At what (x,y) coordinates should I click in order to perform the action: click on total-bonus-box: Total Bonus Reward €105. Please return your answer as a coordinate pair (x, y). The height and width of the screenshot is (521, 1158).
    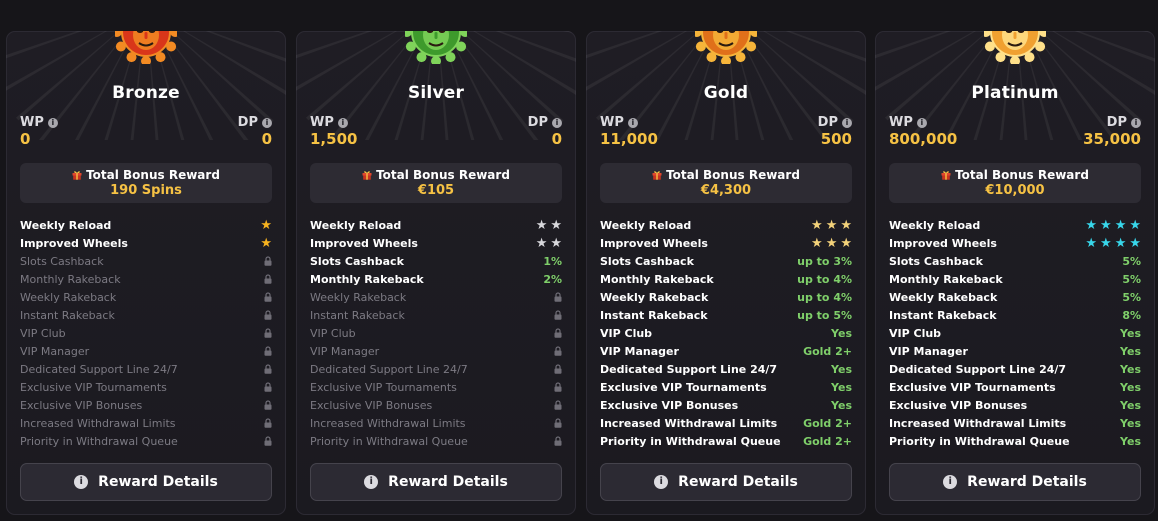
    Looking at the image, I should click on (436, 183).